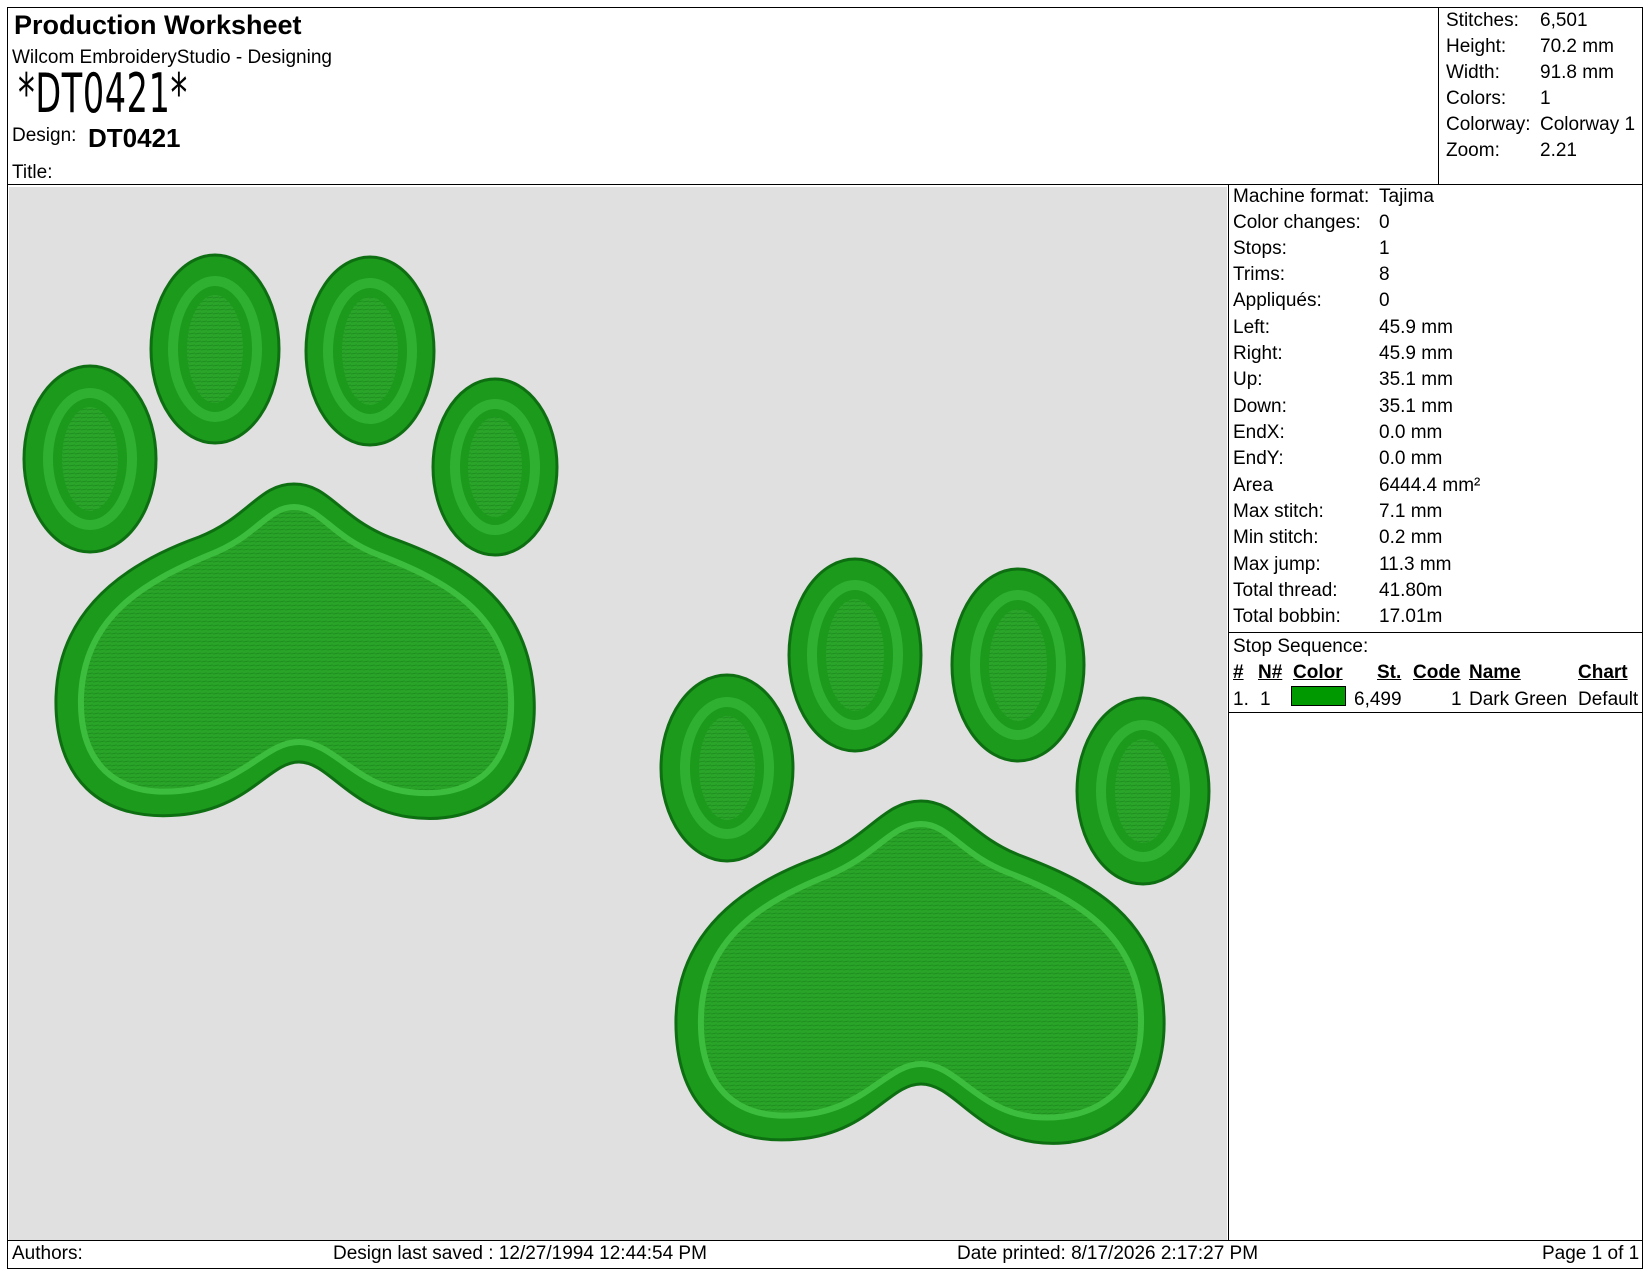 The width and height of the screenshot is (1650, 1275). I want to click on info-label: Max stitch:, so click(1278, 511).